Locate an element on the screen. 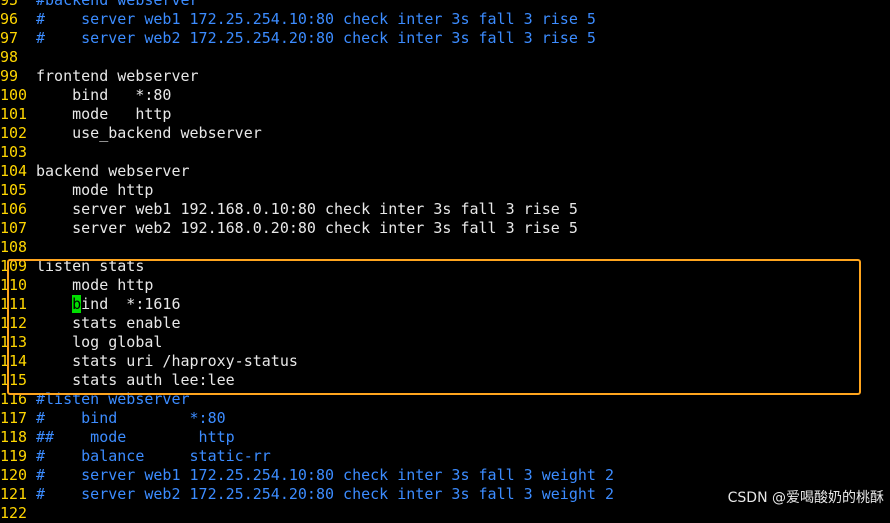  line-number: 107 is located at coordinates (14, 228).